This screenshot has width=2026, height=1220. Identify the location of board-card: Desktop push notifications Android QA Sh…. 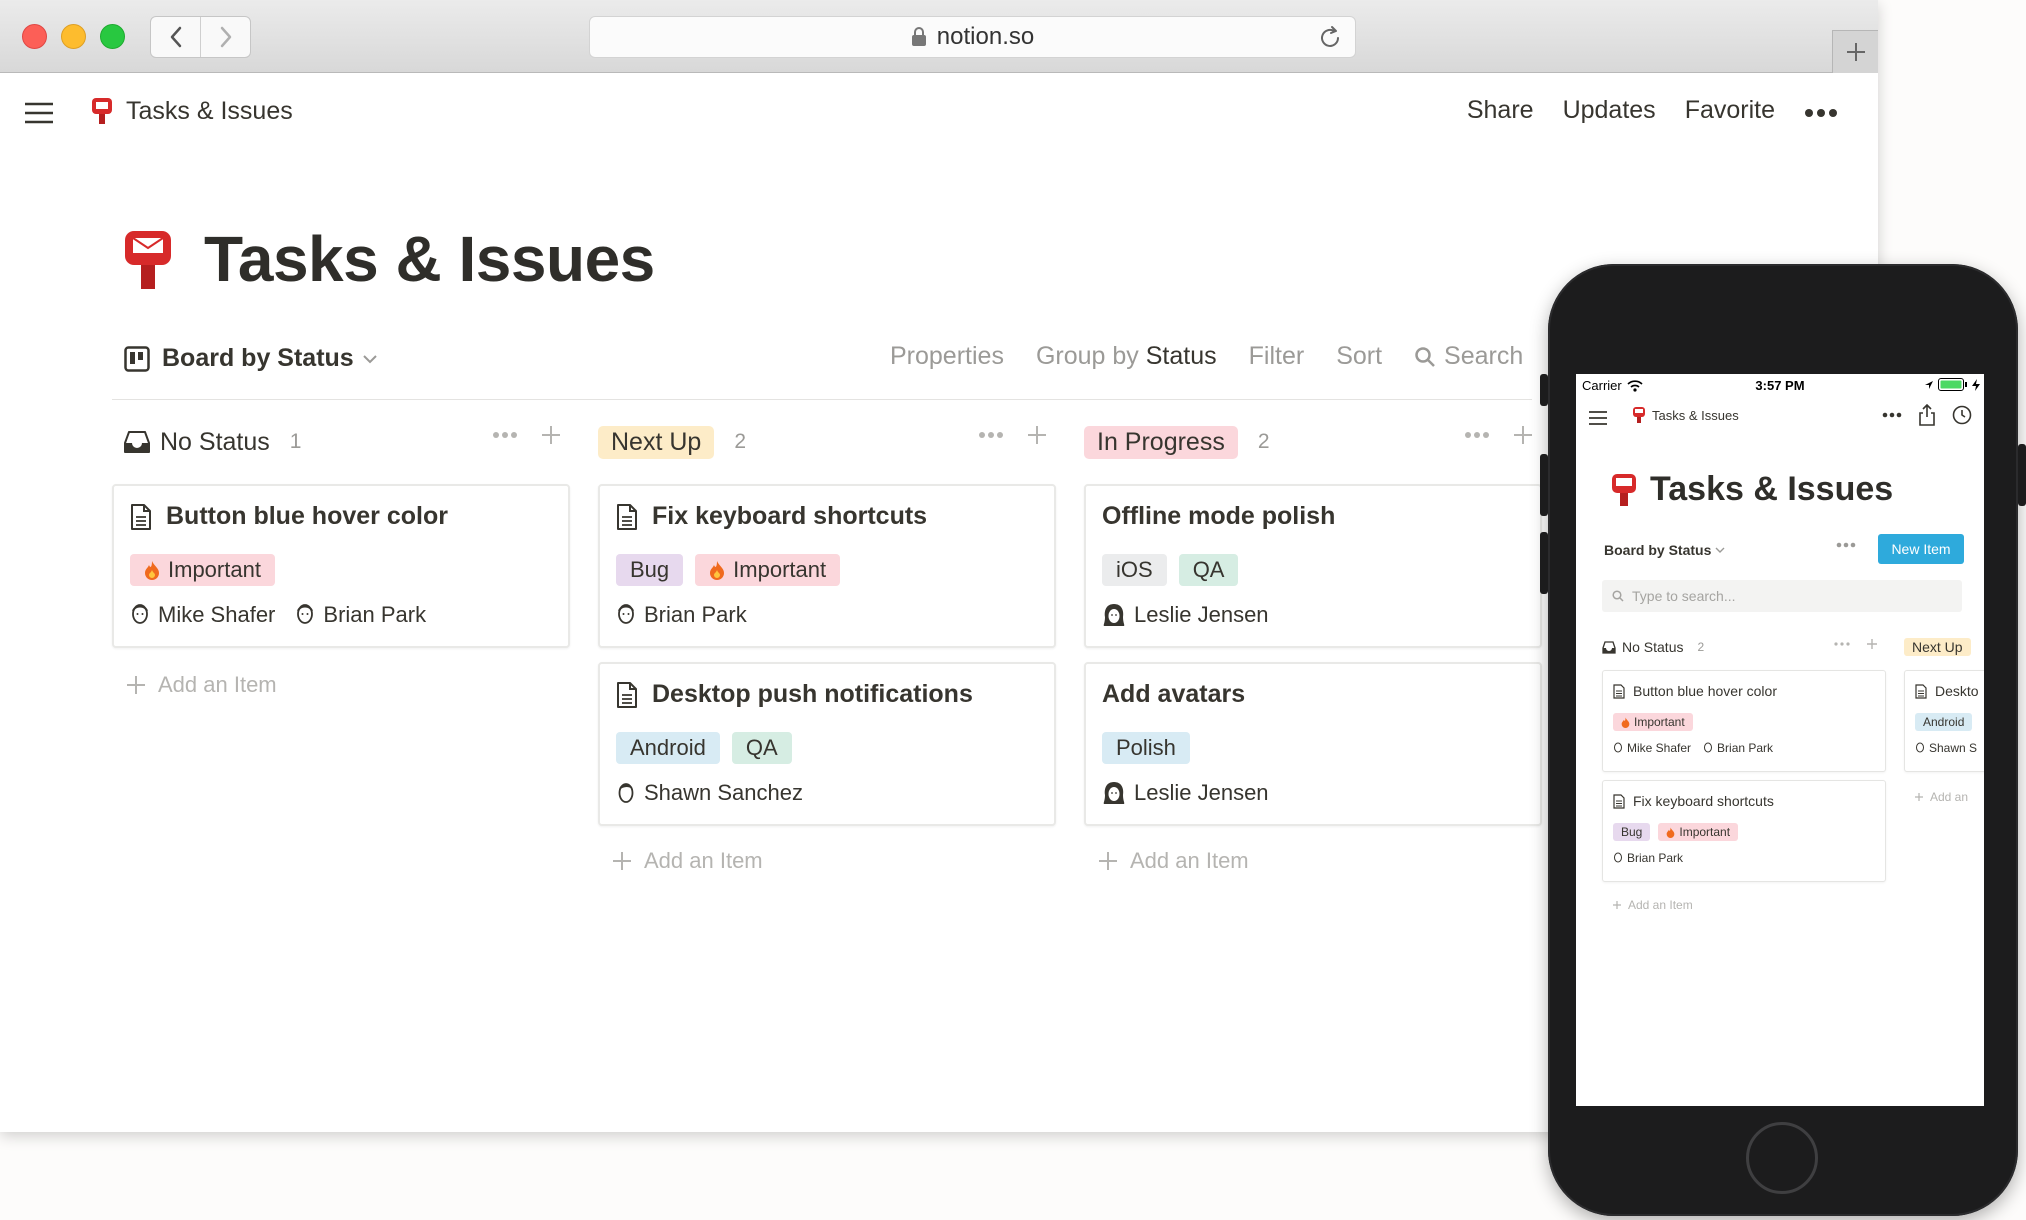
(827, 744).